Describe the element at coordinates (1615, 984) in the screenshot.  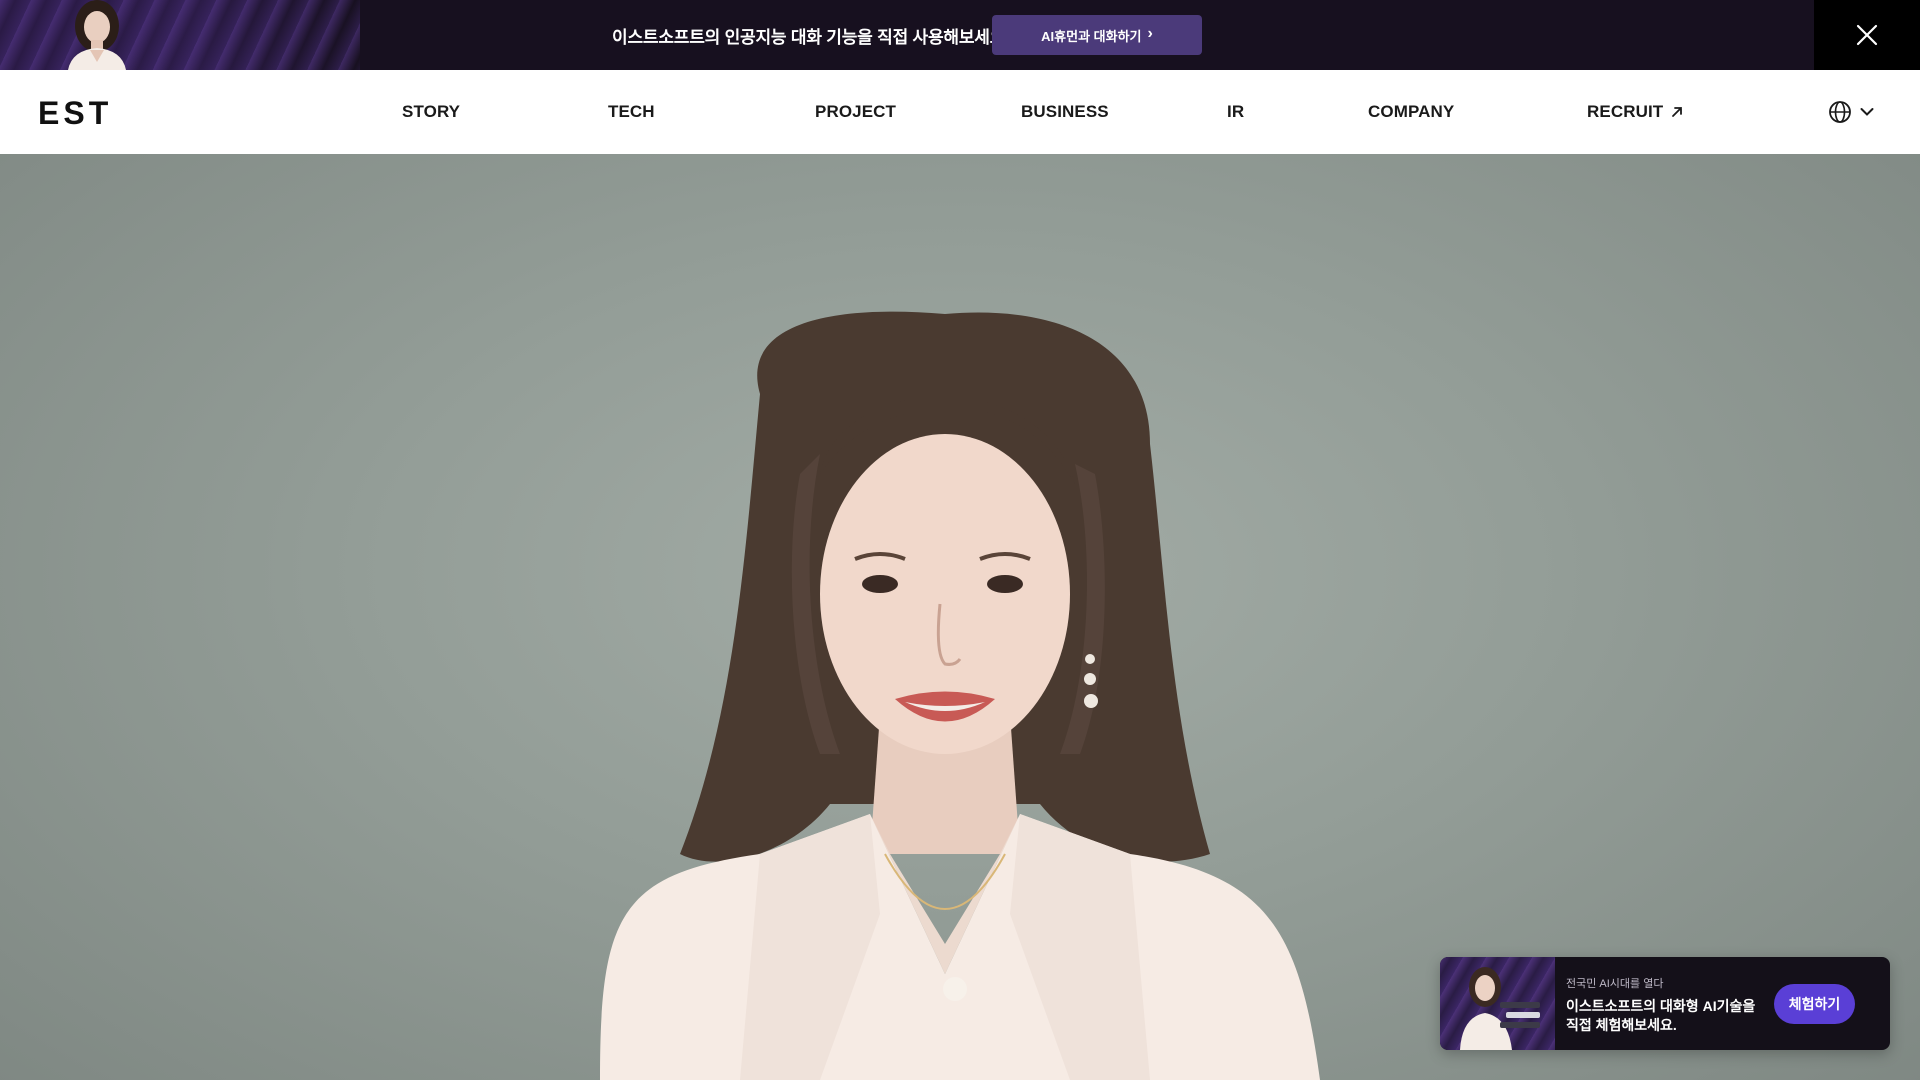
I see `promo-card-subtitle: 전국민 AI시대를 열다` at that location.